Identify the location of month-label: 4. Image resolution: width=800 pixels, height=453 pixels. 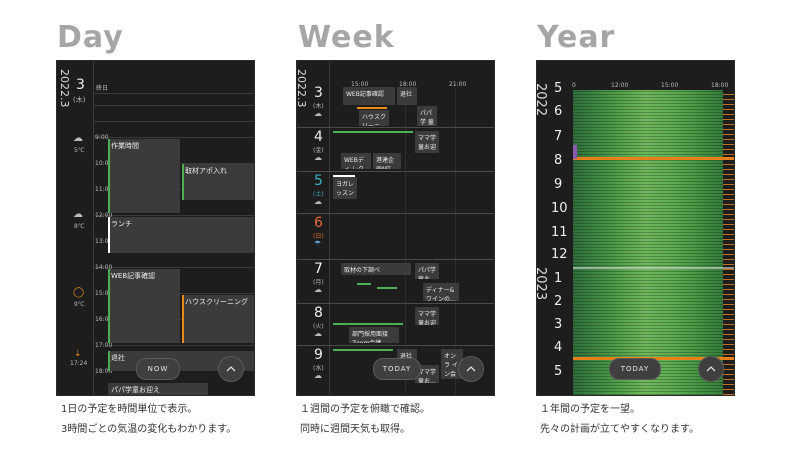
(558, 347).